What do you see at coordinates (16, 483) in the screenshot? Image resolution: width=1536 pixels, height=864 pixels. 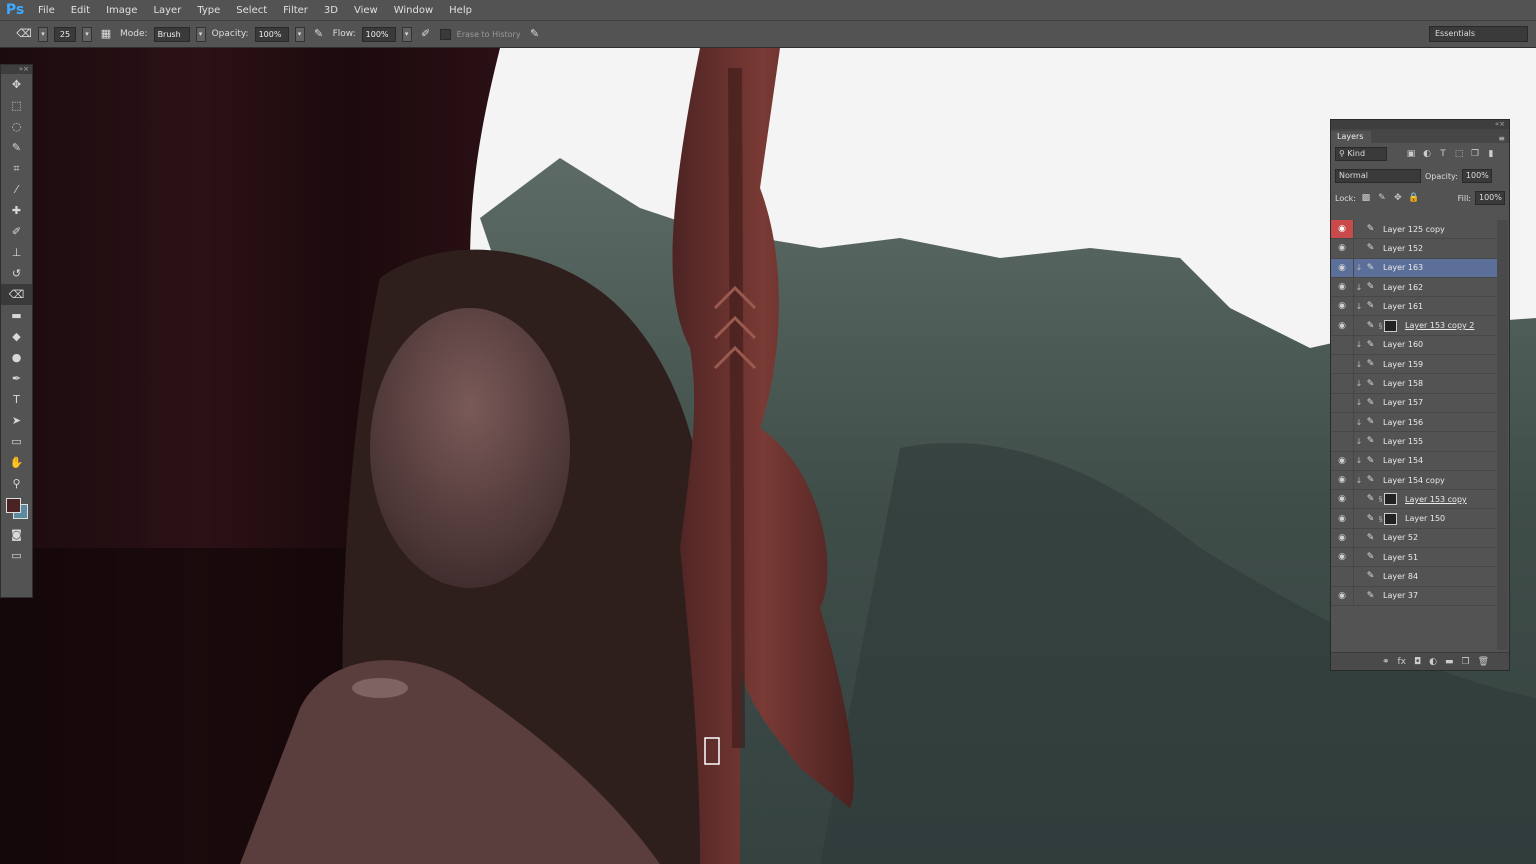 I see `zoom-tool-icon: ⚲` at bounding box center [16, 483].